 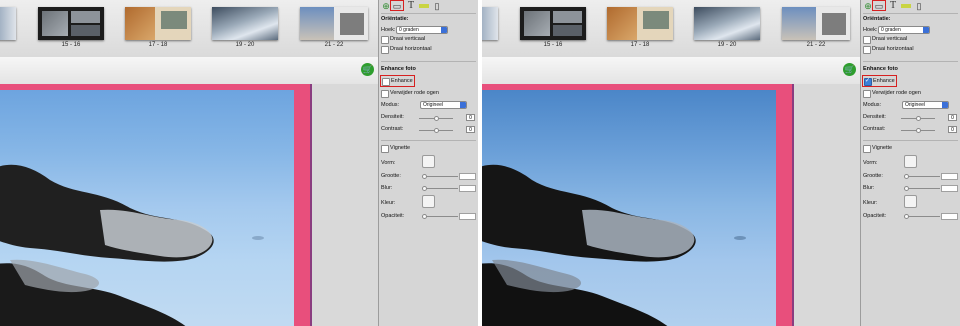 What do you see at coordinates (411, 49) in the screenshot?
I see `flip-horizontal-label: Draai horizontaal` at bounding box center [411, 49].